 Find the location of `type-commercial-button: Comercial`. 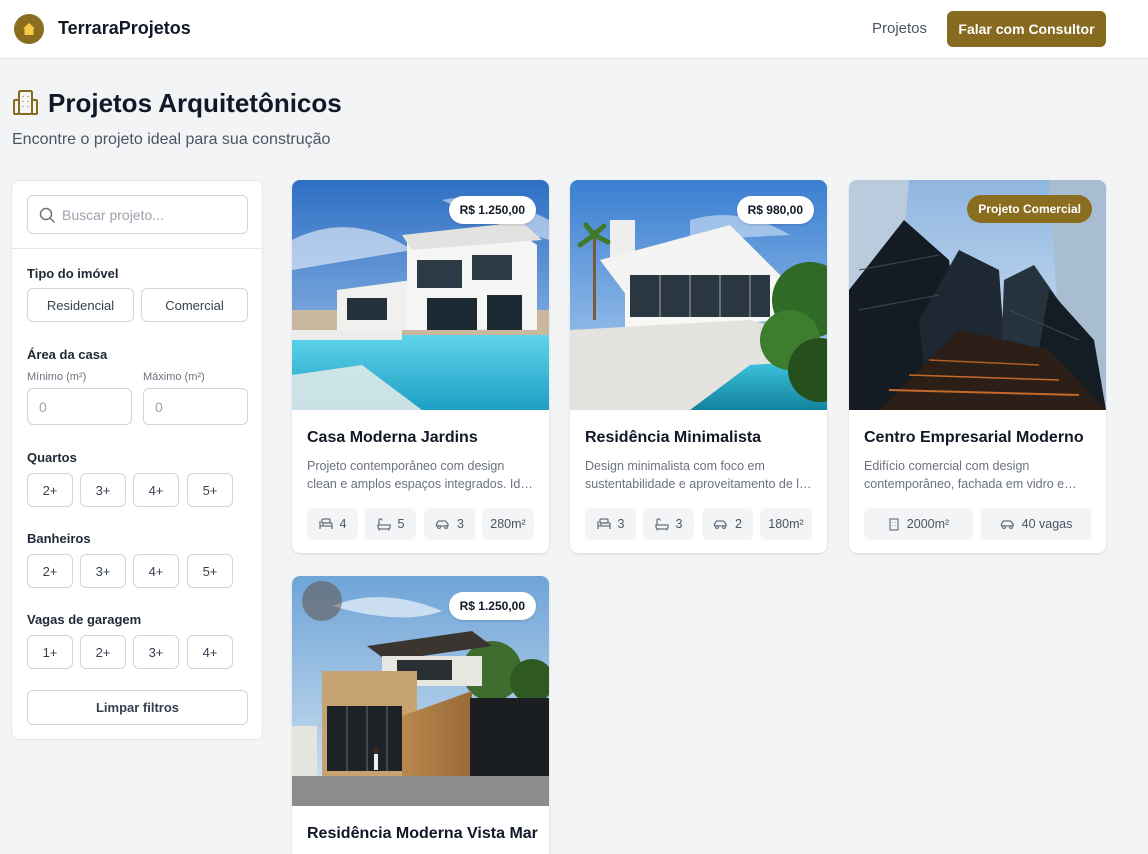

type-commercial-button: Comercial is located at coordinates (194, 305).